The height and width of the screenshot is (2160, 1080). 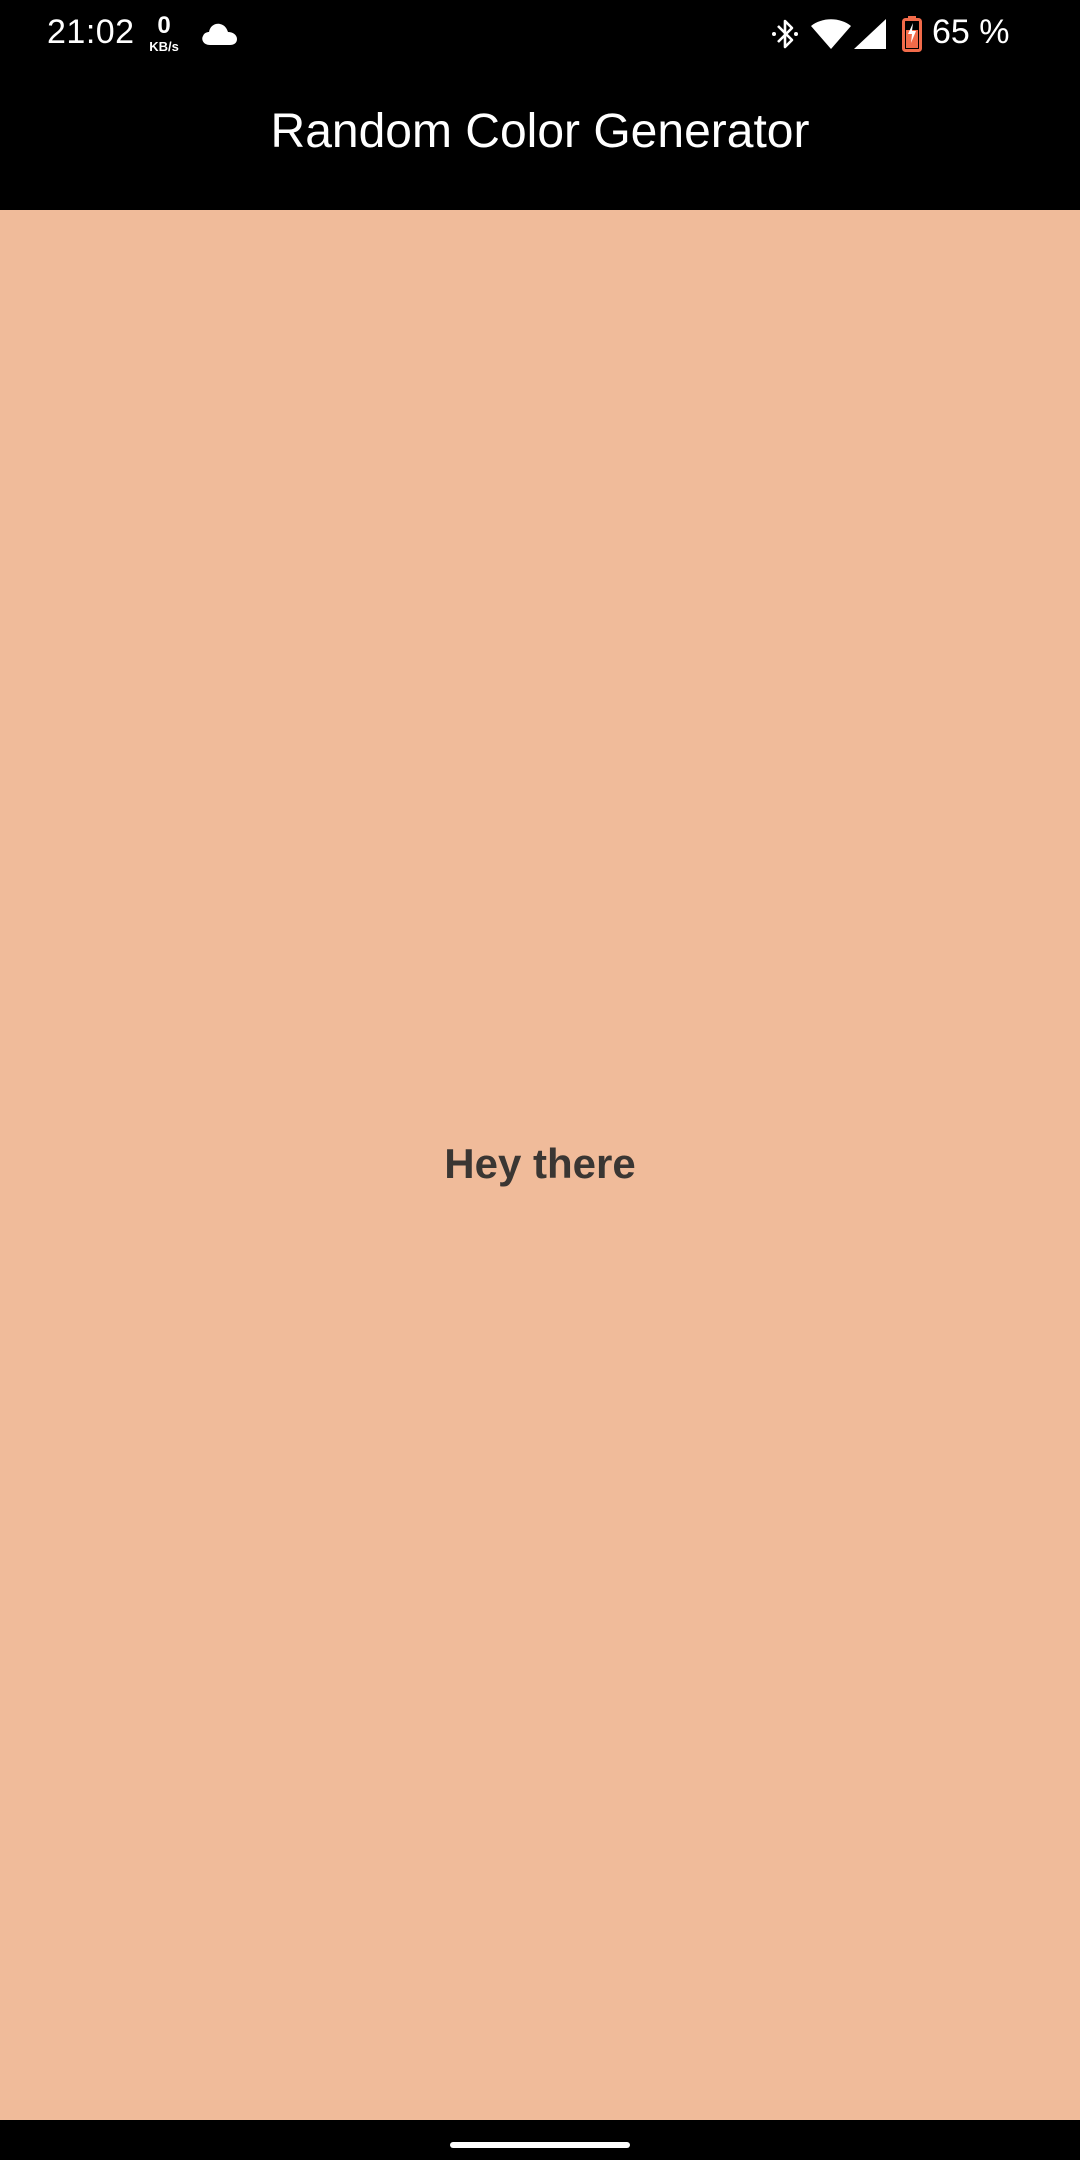 I want to click on status-bar: 21:02 0 KB/s 65 %, so click(x=540, y=34).